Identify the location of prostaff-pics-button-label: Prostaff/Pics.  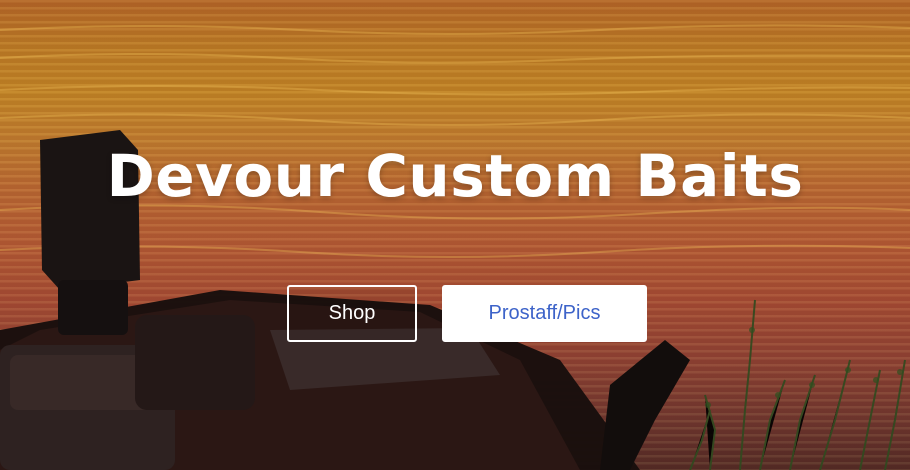
(544, 313).